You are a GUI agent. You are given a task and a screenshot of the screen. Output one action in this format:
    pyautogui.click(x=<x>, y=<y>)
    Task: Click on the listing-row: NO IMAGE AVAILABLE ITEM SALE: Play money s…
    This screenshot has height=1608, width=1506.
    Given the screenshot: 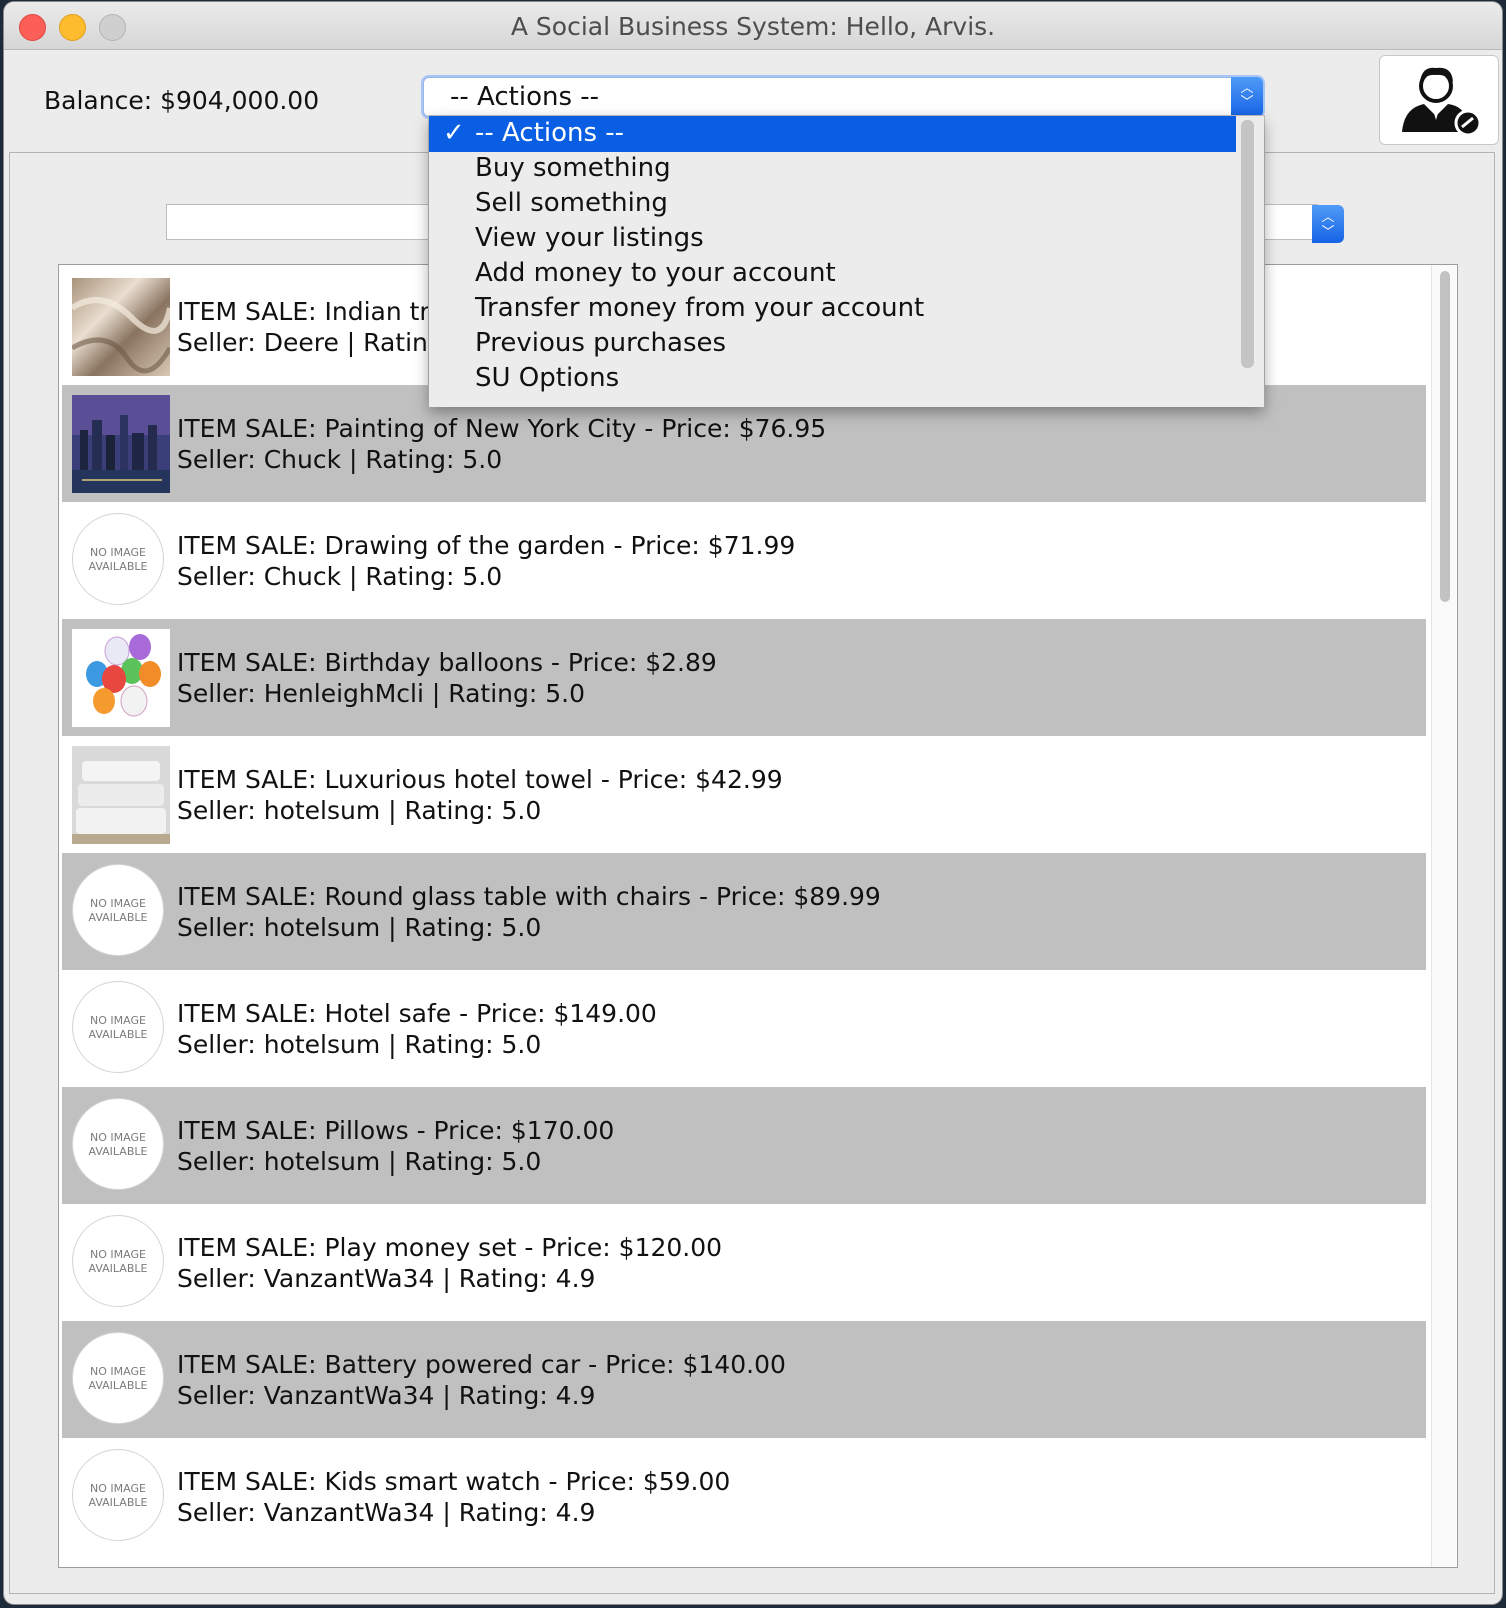 What is the action you would take?
    pyautogui.click(x=744, y=1262)
    